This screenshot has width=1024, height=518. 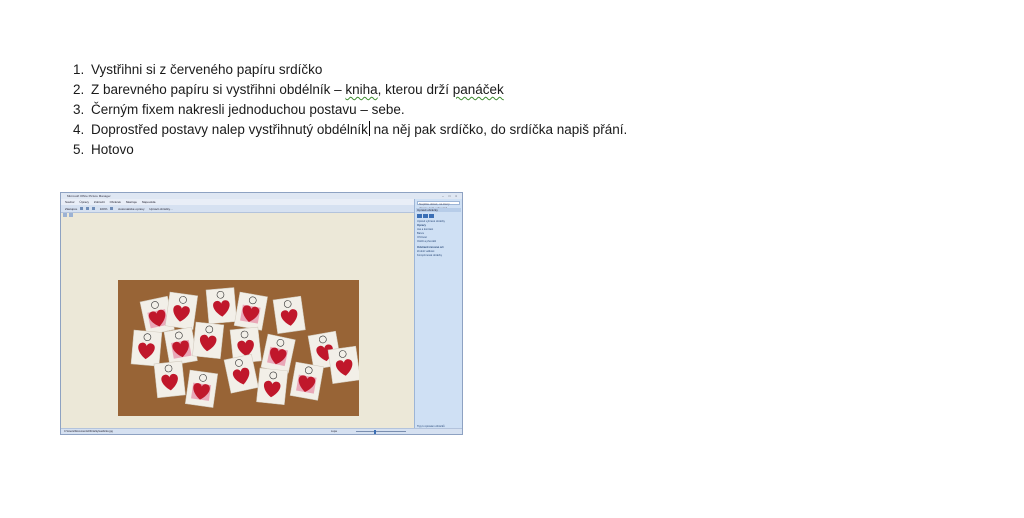 I want to click on list-number: 5., so click(x=79, y=149).